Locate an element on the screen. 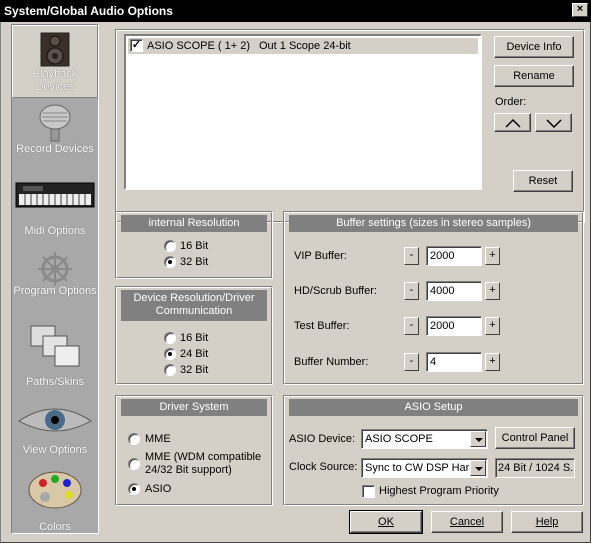 This screenshot has width=591, height=543. sidebar-item-midi-options: Midi Options is located at coordinates (55, 211).